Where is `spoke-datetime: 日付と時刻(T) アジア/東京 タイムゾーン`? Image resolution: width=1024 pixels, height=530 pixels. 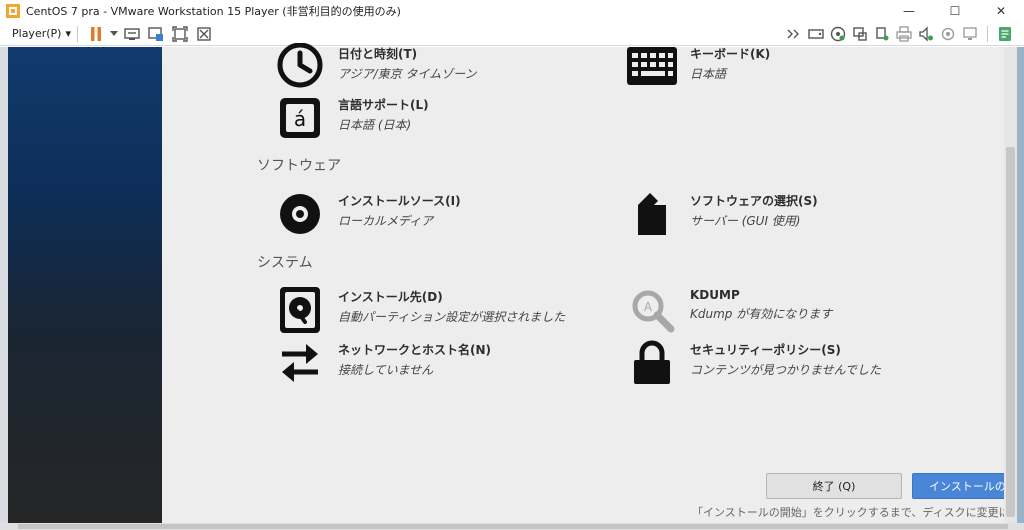 spoke-datetime: 日付と時刻(T) アジア/東京 タイムゾーン is located at coordinates (375, 67).